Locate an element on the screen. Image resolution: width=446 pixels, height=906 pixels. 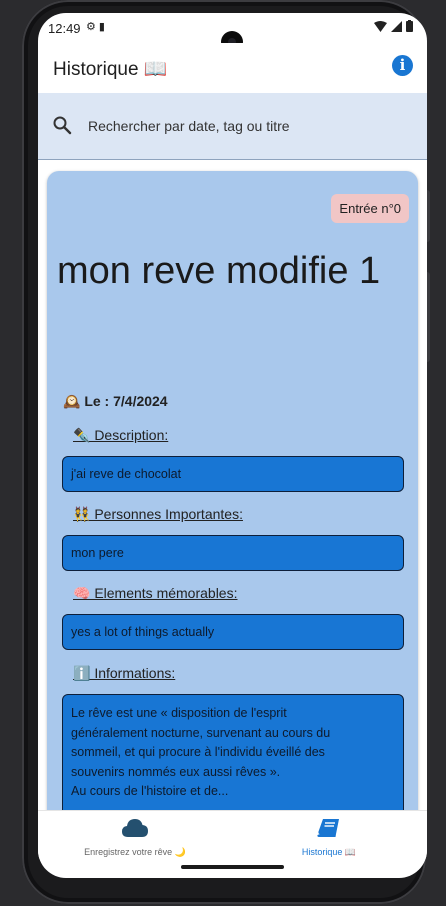
people-label: 👯 Personnes Importantes: is located at coordinates (158, 514).